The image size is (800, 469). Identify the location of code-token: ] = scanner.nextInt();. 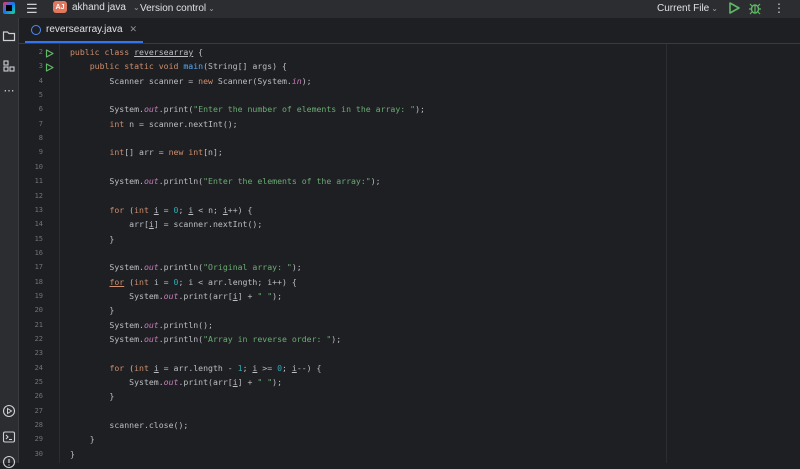
(208, 224).